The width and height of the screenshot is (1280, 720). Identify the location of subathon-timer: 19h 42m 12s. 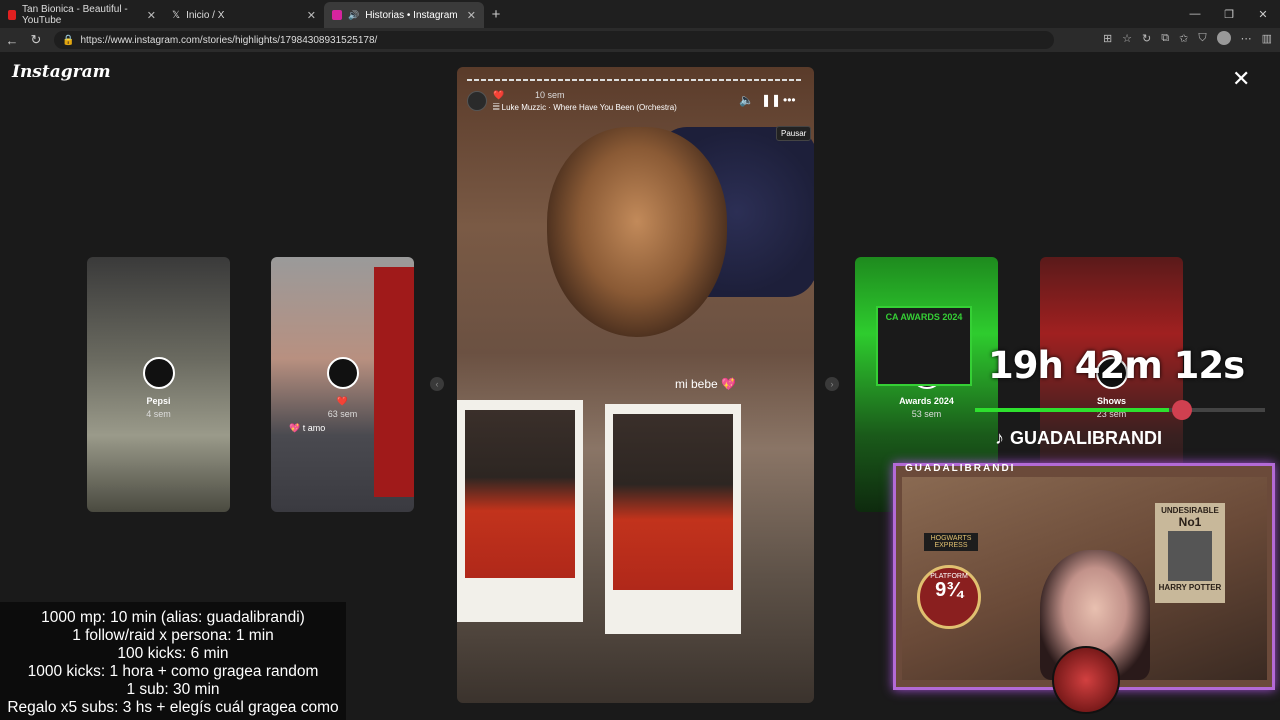
(1116, 365).